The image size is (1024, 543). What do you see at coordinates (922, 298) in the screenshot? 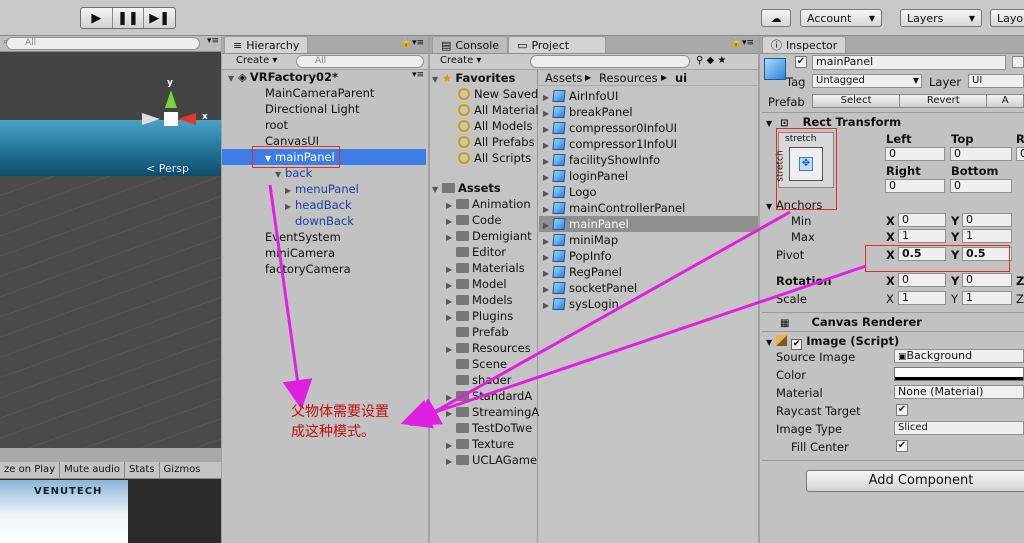
I see `scale-x-input: 1` at bounding box center [922, 298].